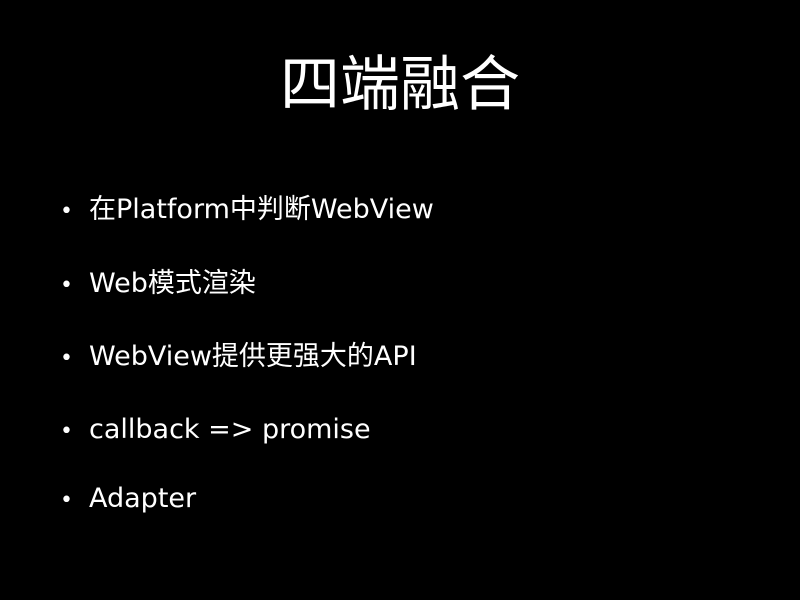 This screenshot has height=600, width=800. What do you see at coordinates (261, 209) in the screenshot?
I see `bullet-text: 在Platform中判断WebView` at bounding box center [261, 209].